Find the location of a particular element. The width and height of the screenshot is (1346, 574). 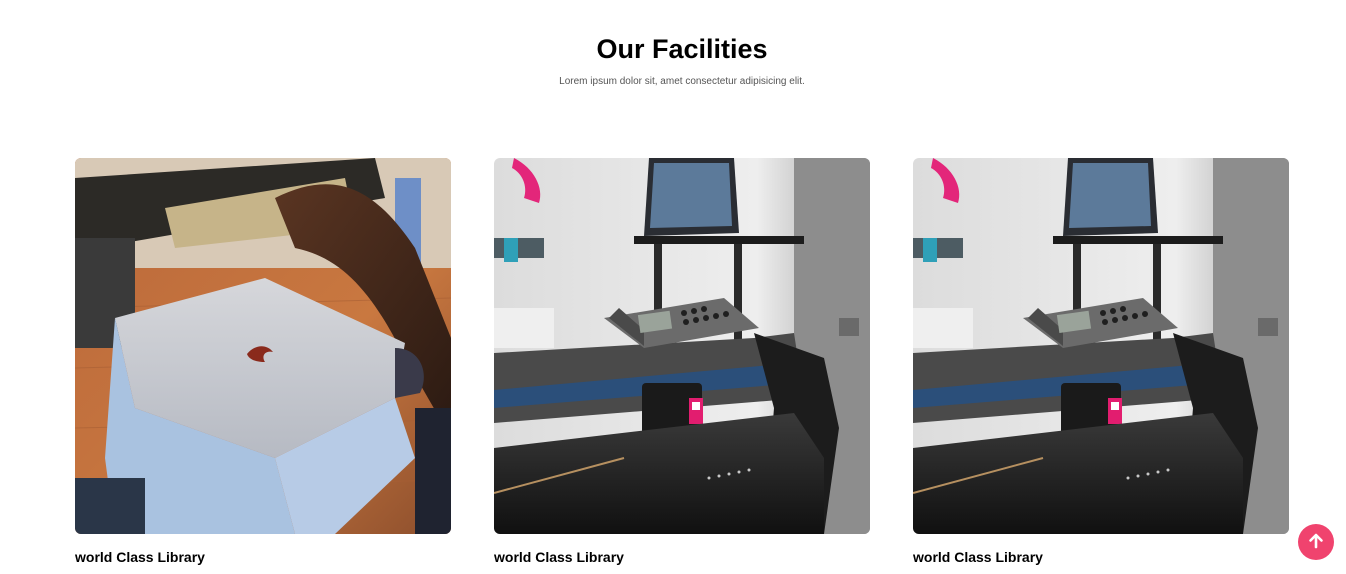

arrow-up-icon is located at coordinates (1316, 542).